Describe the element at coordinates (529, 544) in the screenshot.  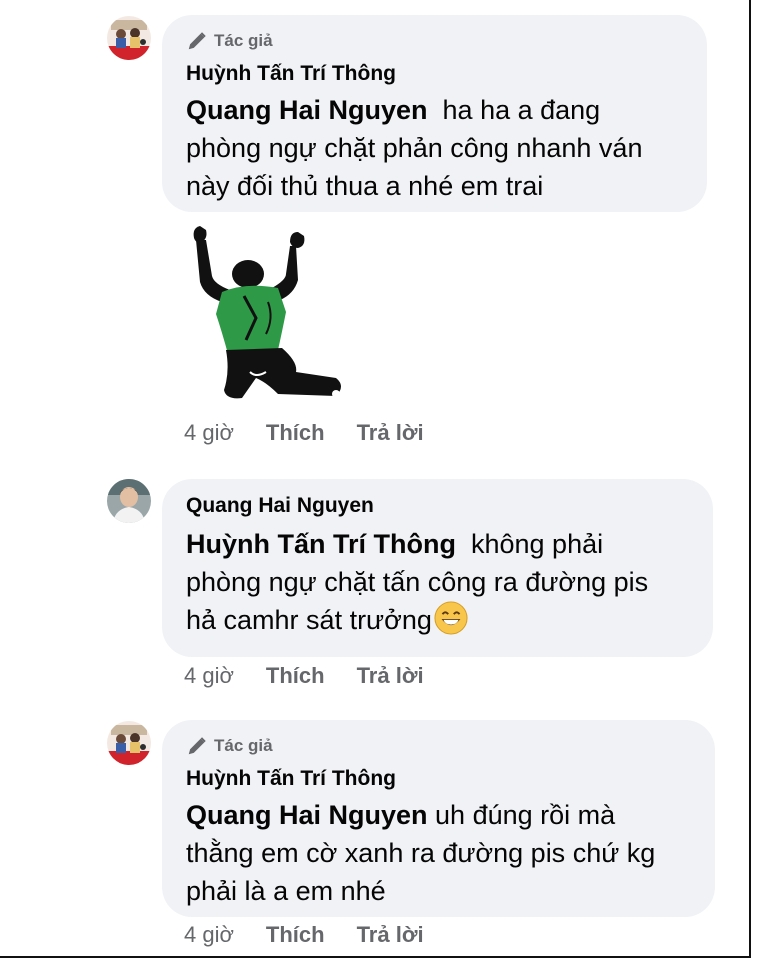
I see `comment-text-line-1: không phải` at that location.